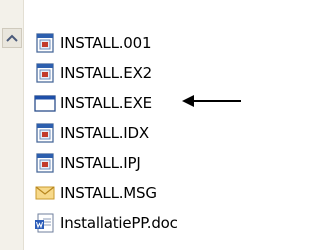 The image size is (320, 250). What do you see at coordinates (104, 133) in the screenshot?
I see `file-name: INSTALL.IDX` at bounding box center [104, 133].